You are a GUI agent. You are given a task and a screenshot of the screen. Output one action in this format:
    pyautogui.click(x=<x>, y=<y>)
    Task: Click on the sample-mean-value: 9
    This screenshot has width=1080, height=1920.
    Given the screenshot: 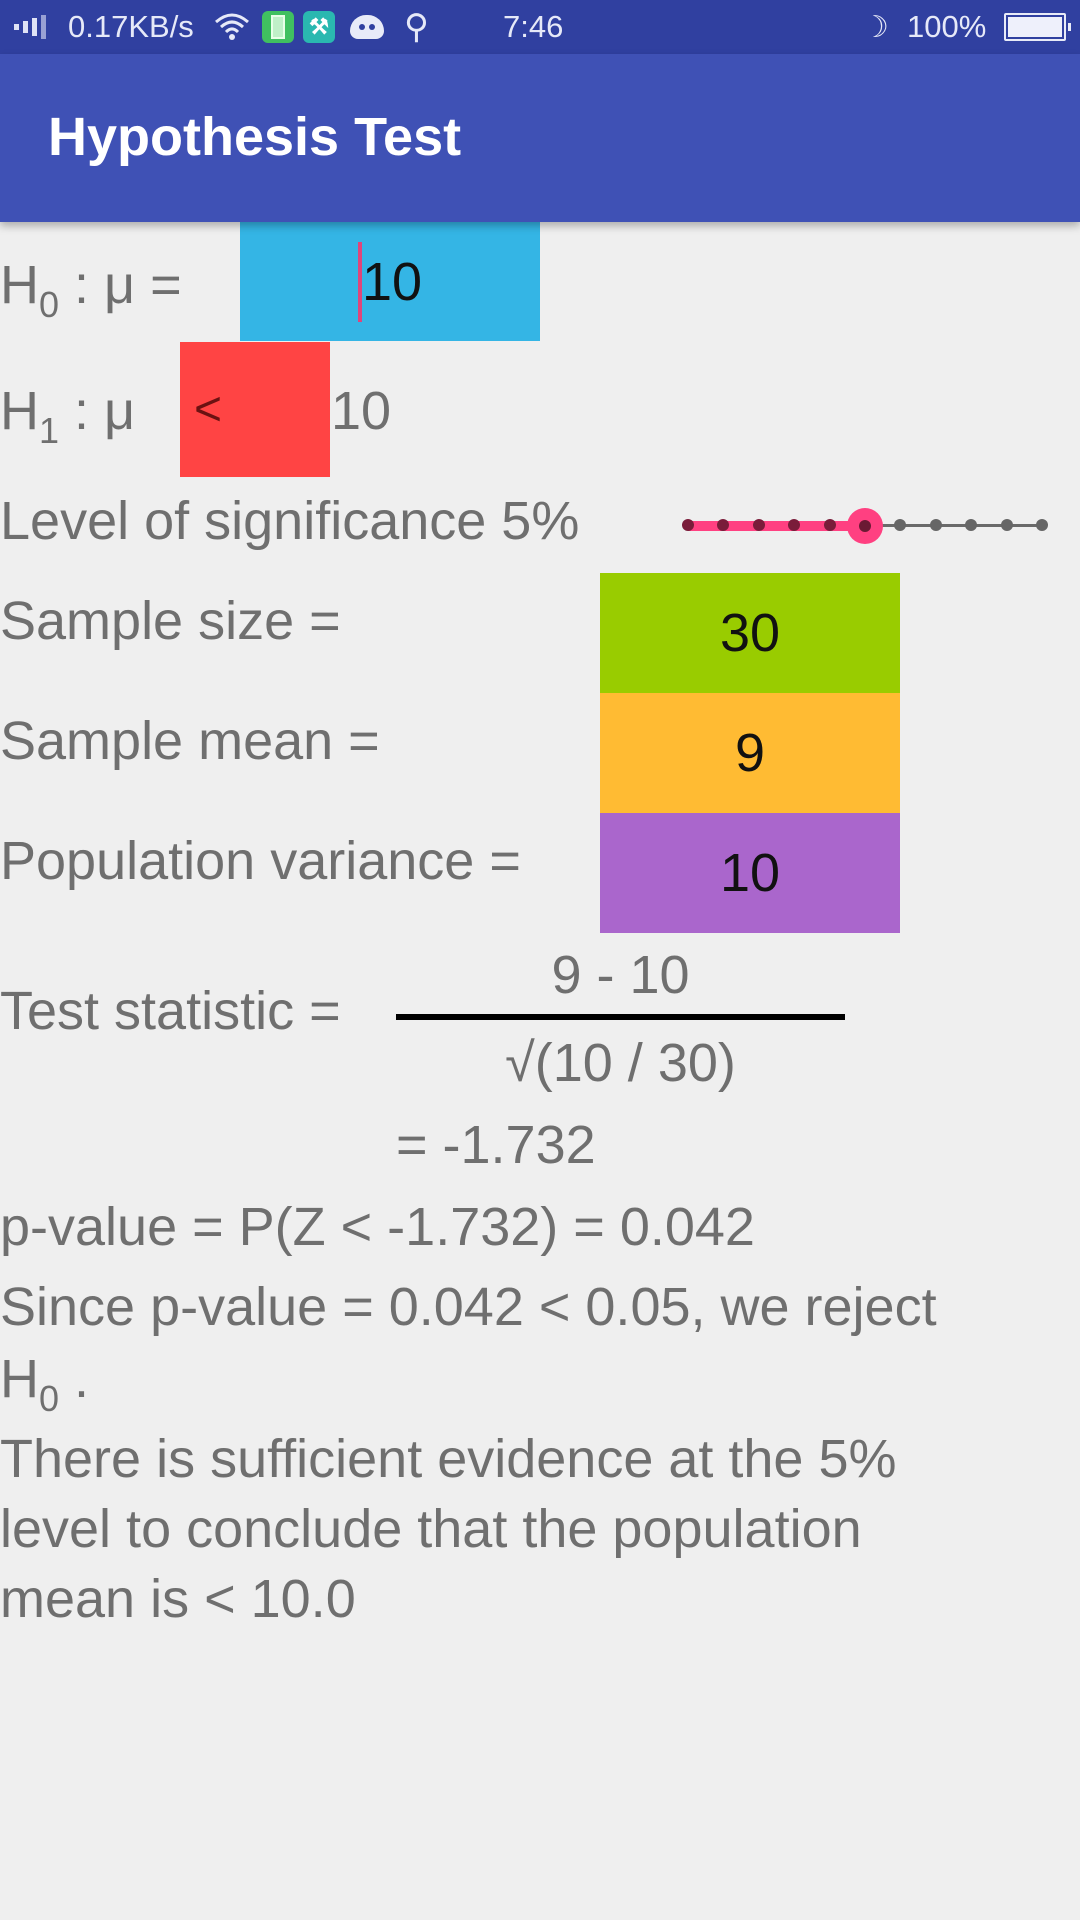 What is the action you would take?
    pyautogui.click(x=750, y=753)
    